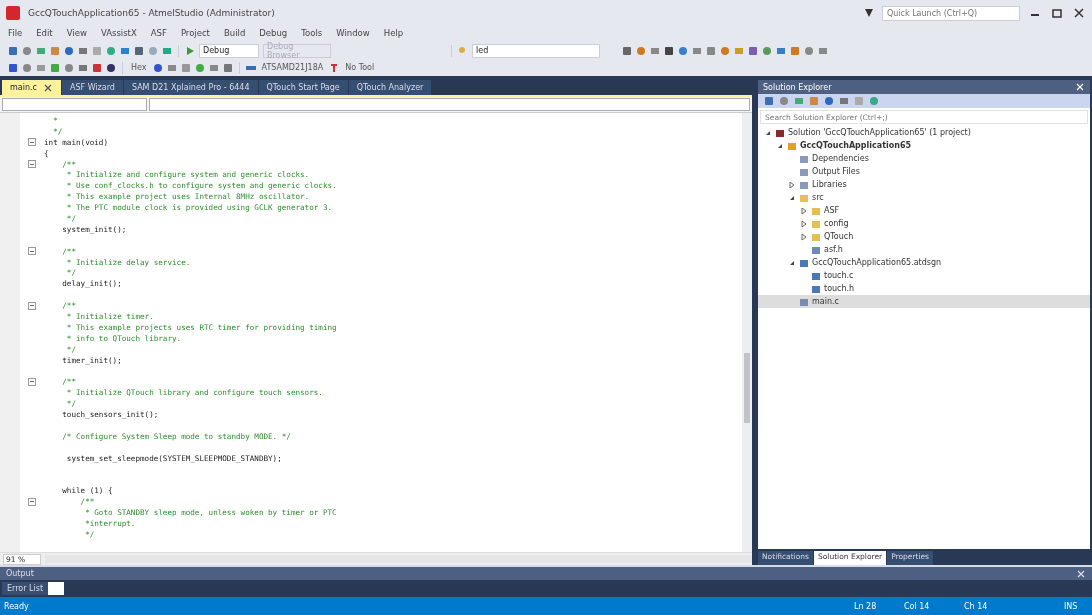 The height and width of the screenshot is (615, 1092). What do you see at coordinates (44, 34) in the screenshot?
I see `menu-item: Edit` at bounding box center [44, 34].